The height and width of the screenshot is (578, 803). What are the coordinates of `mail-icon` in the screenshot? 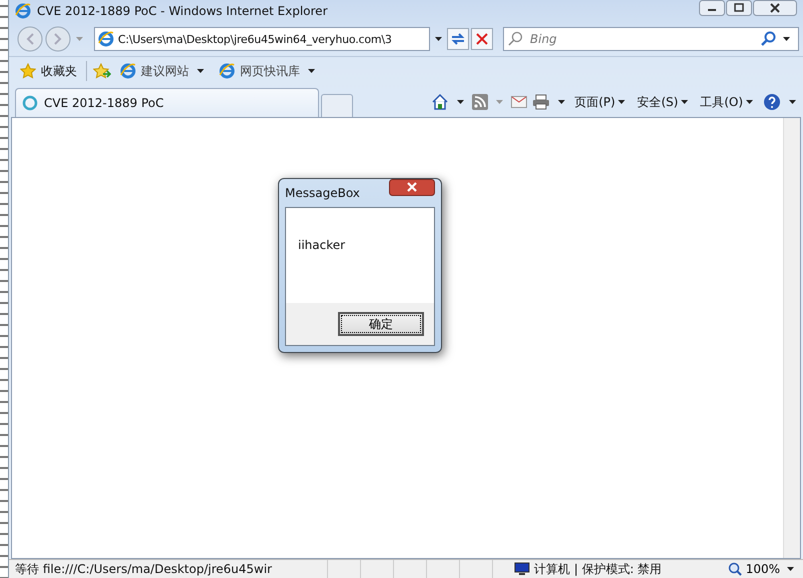 It's located at (518, 102).